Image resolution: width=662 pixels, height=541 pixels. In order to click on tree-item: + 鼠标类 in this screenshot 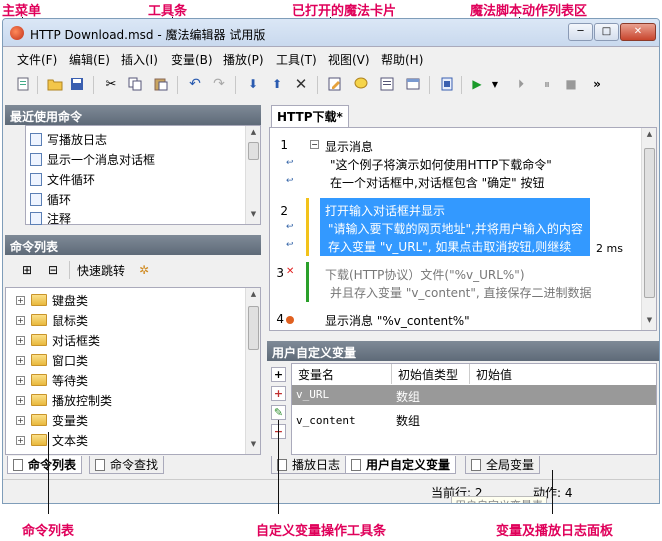, I will do `click(52, 320)`.